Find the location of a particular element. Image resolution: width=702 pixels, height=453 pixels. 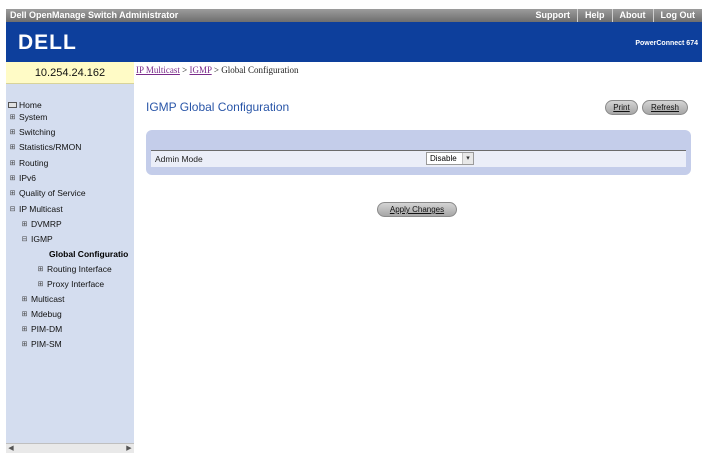

apply-changes-button: Apply Changes is located at coordinates (417, 209).